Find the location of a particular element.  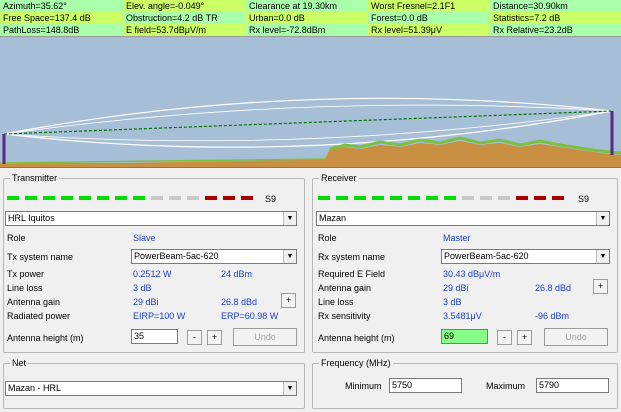

tx-line-loss-value: 3 dB is located at coordinates (142, 288).